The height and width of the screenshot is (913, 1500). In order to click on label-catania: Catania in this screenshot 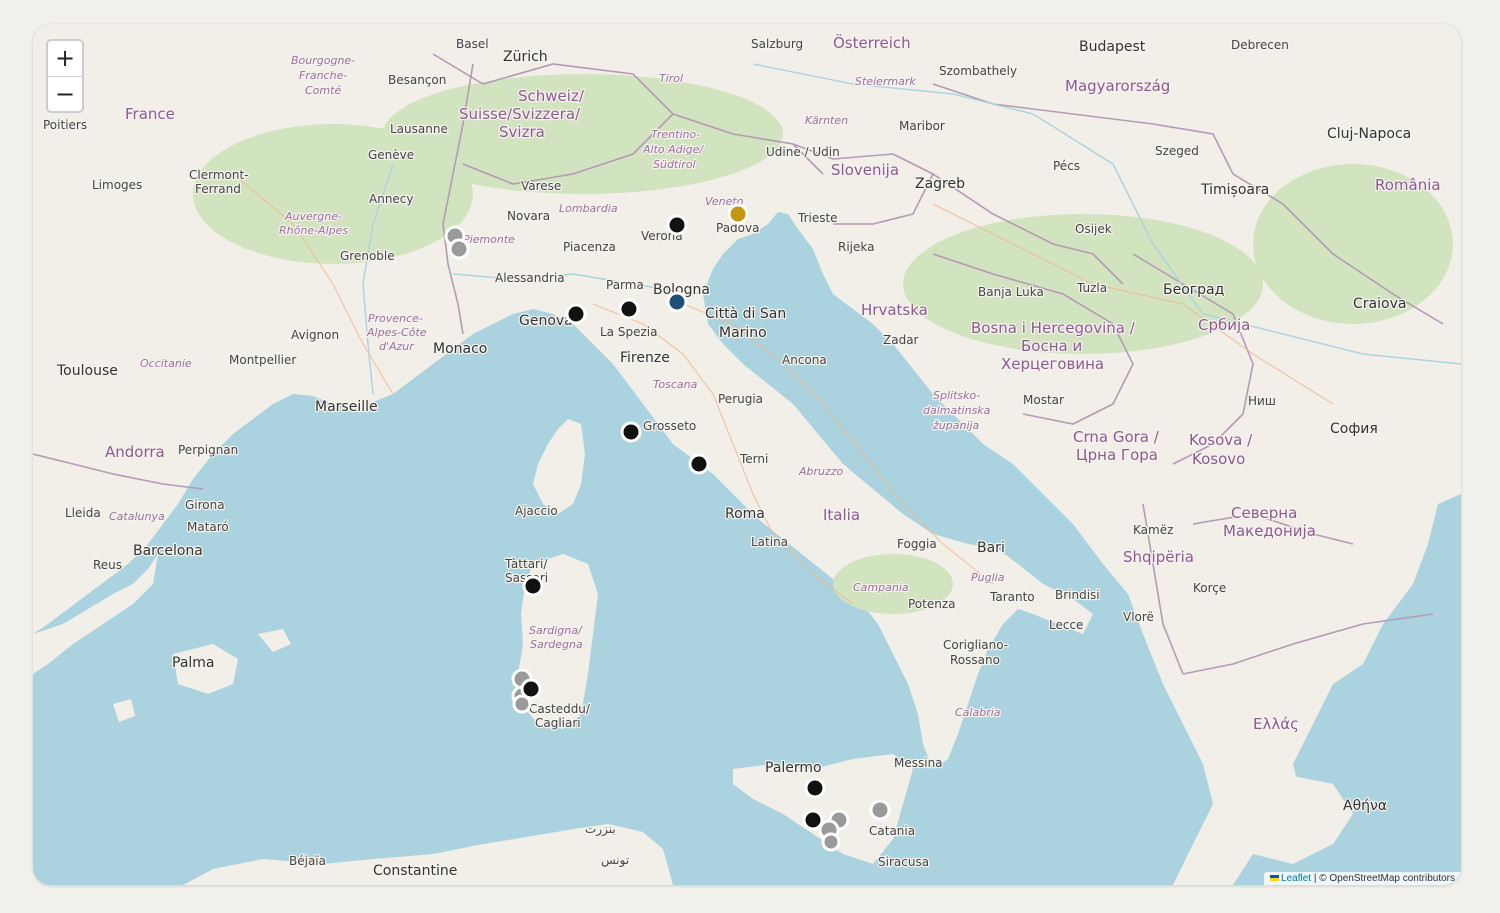, I will do `click(892, 831)`.